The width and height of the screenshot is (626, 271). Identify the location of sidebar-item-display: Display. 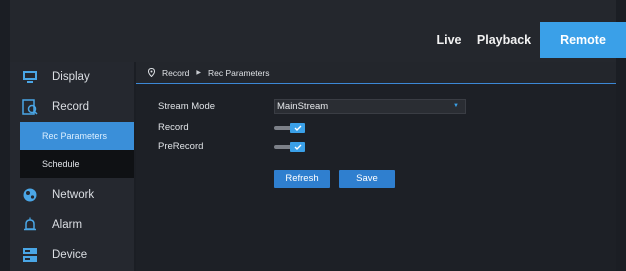
(72, 77).